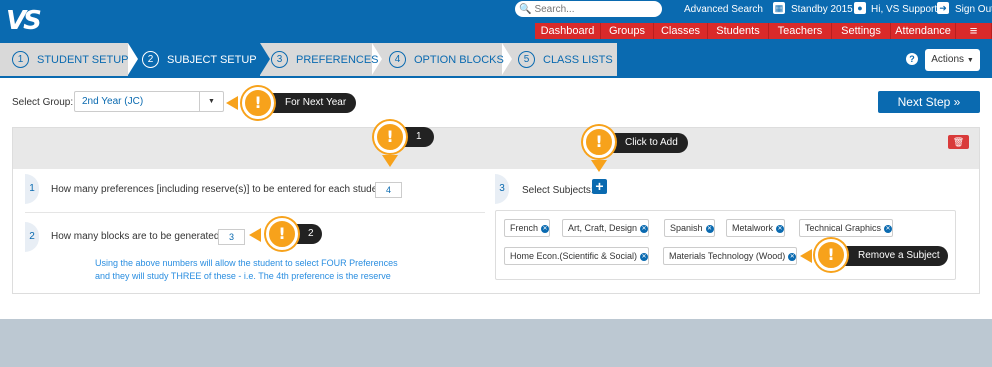 Image resolution: width=992 pixels, height=367 pixels. I want to click on sign-out-link: Sign Out, so click(973, 9).